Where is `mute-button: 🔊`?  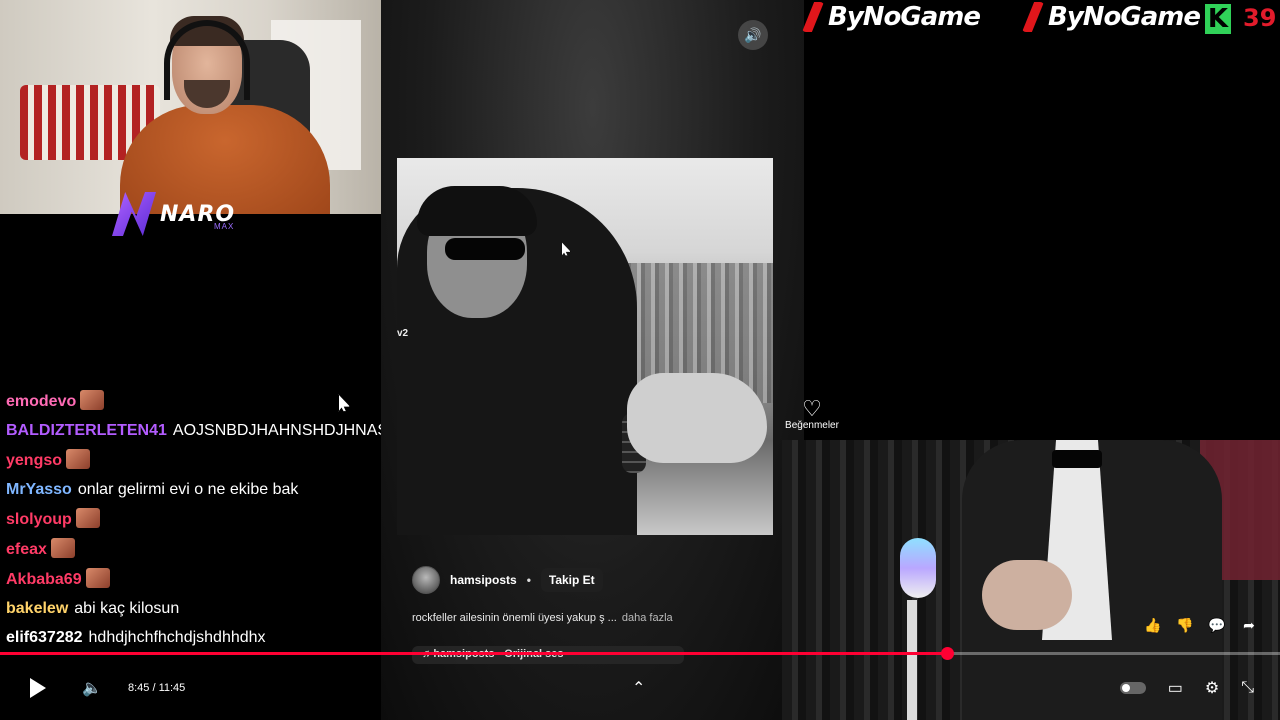
mute-button: 🔊 is located at coordinates (753, 35).